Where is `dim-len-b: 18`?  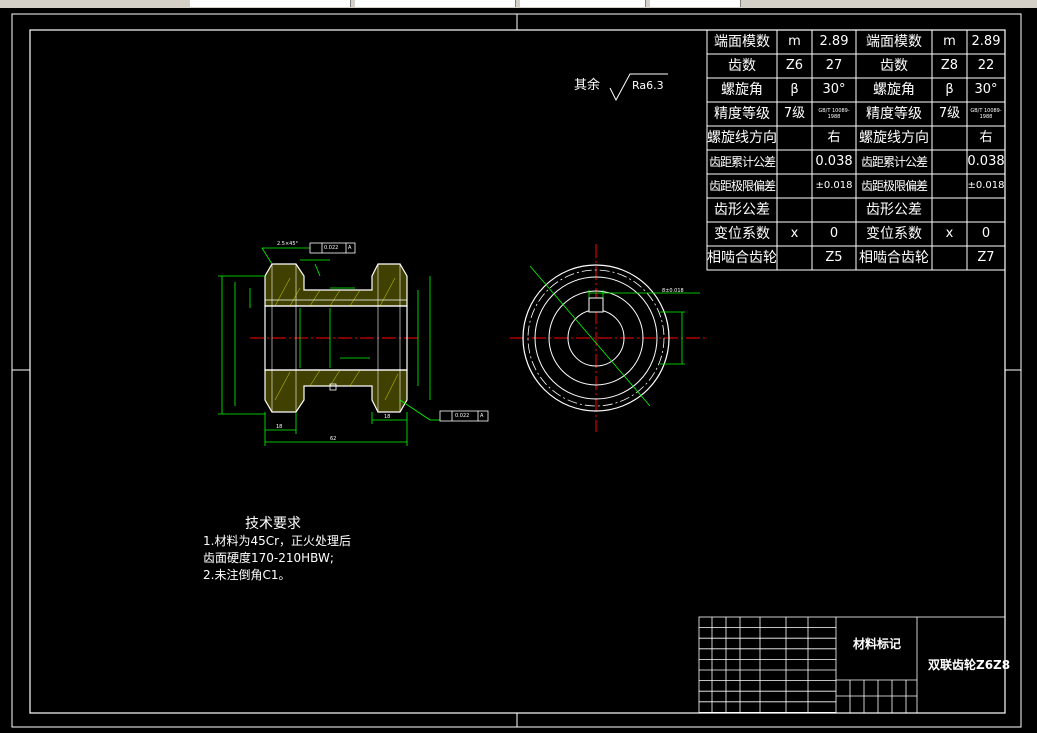
dim-len-b: 18 is located at coordinates (387, 417).